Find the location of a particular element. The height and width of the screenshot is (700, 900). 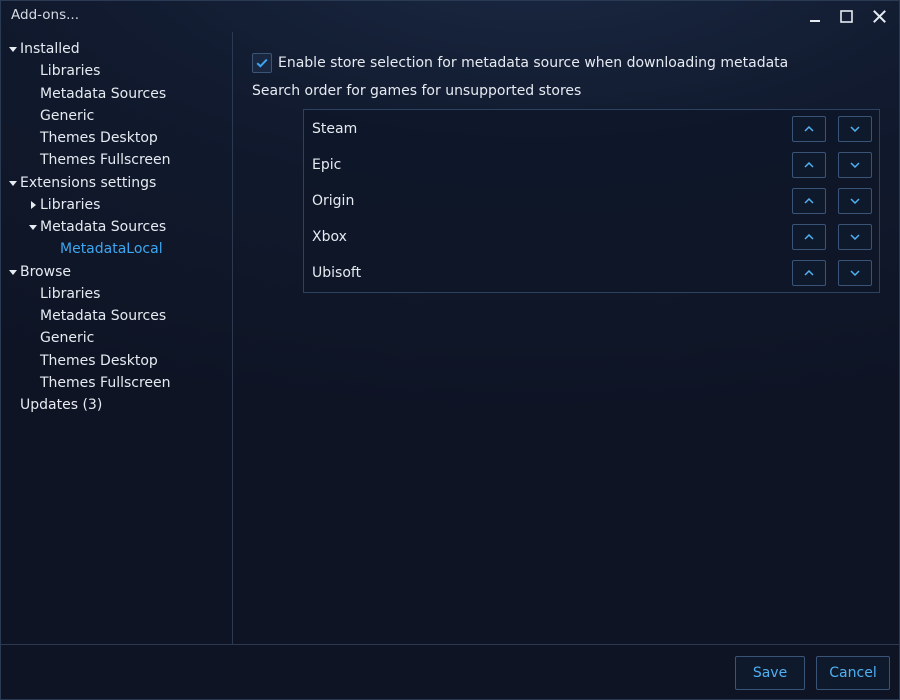

tree-item-extensions-settings: Extensions settings is located at coordinates (83, 183).